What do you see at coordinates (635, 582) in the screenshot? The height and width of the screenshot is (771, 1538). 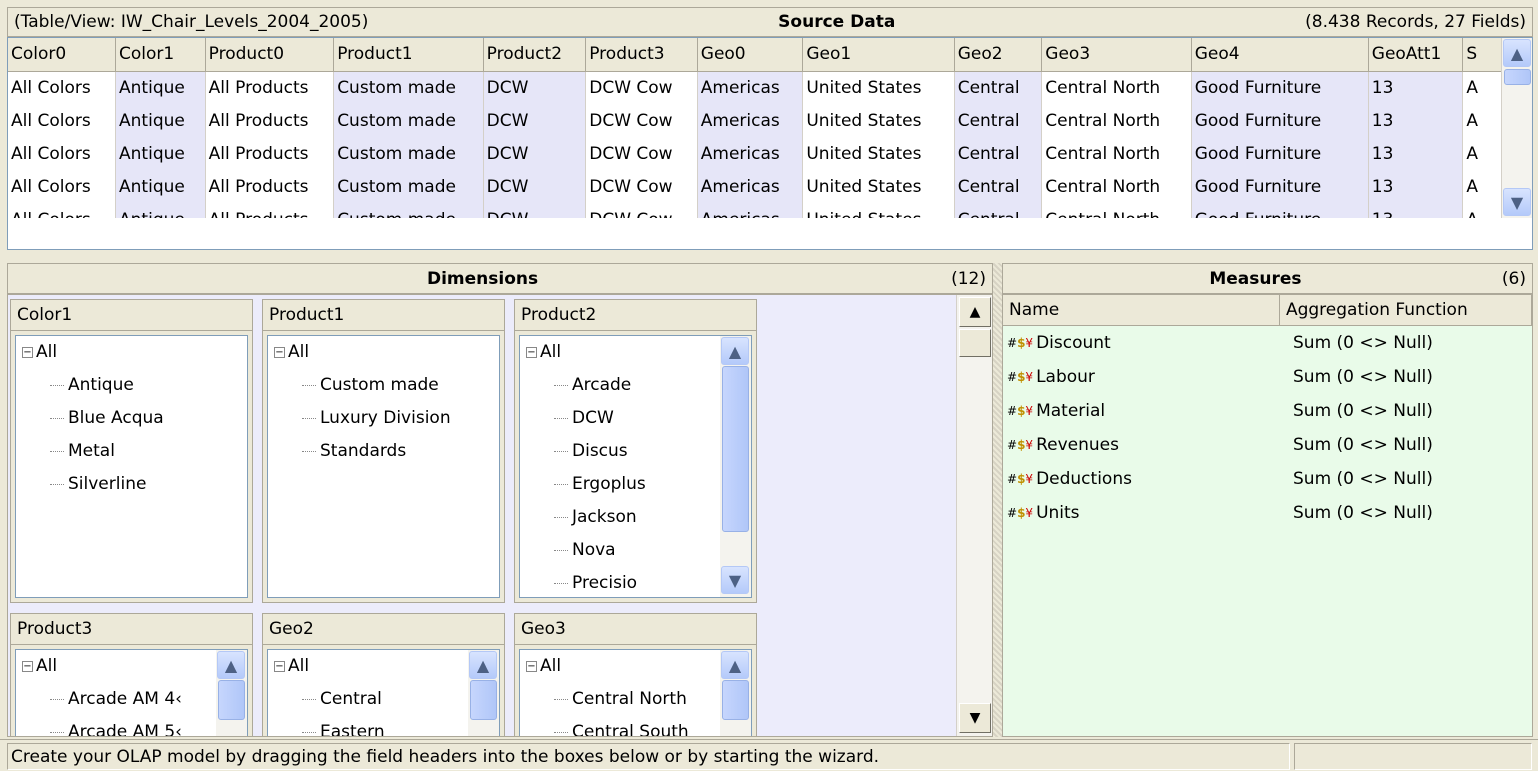 I see `tree-item: Precisio` at bounding box center [635, 582].